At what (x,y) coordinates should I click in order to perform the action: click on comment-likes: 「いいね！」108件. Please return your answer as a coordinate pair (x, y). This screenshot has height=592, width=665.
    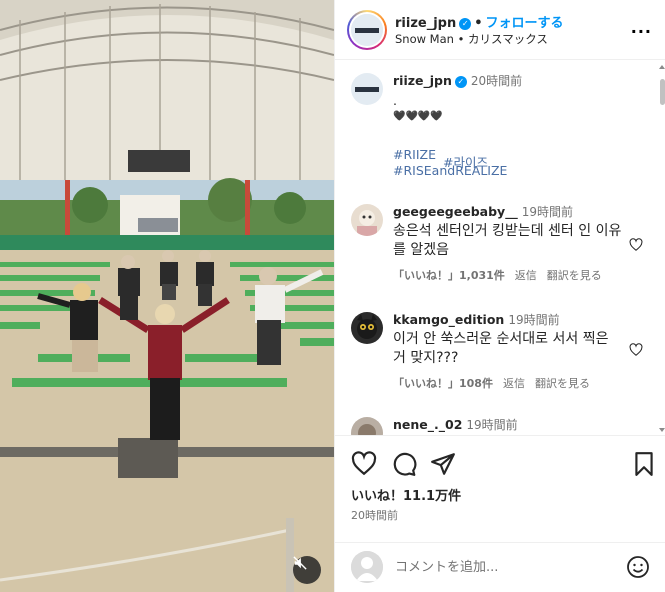
    Looking at the image, I should click on (443, 383).